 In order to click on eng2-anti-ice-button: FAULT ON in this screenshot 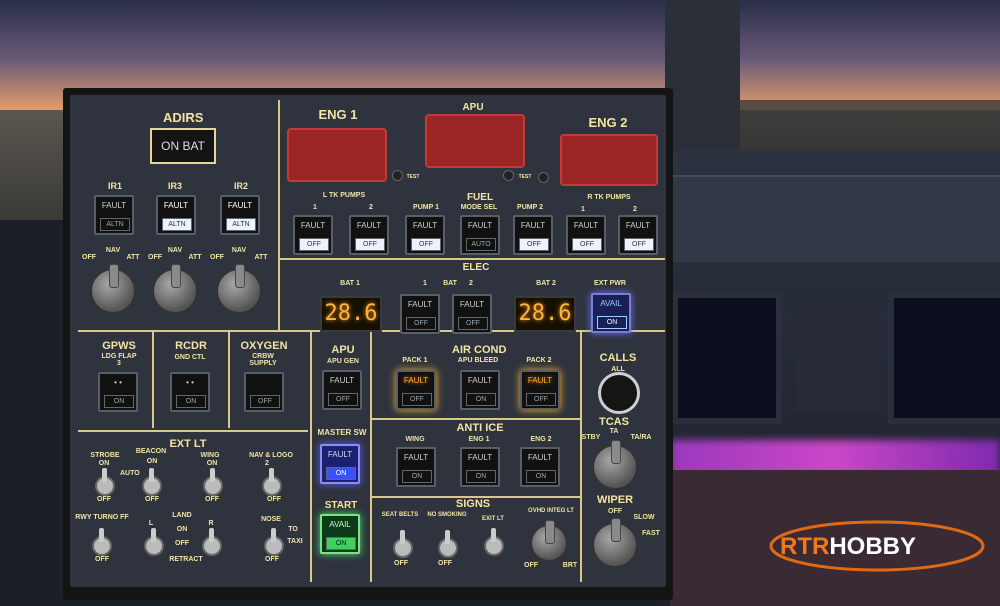, I will do `click(540, 467)`.